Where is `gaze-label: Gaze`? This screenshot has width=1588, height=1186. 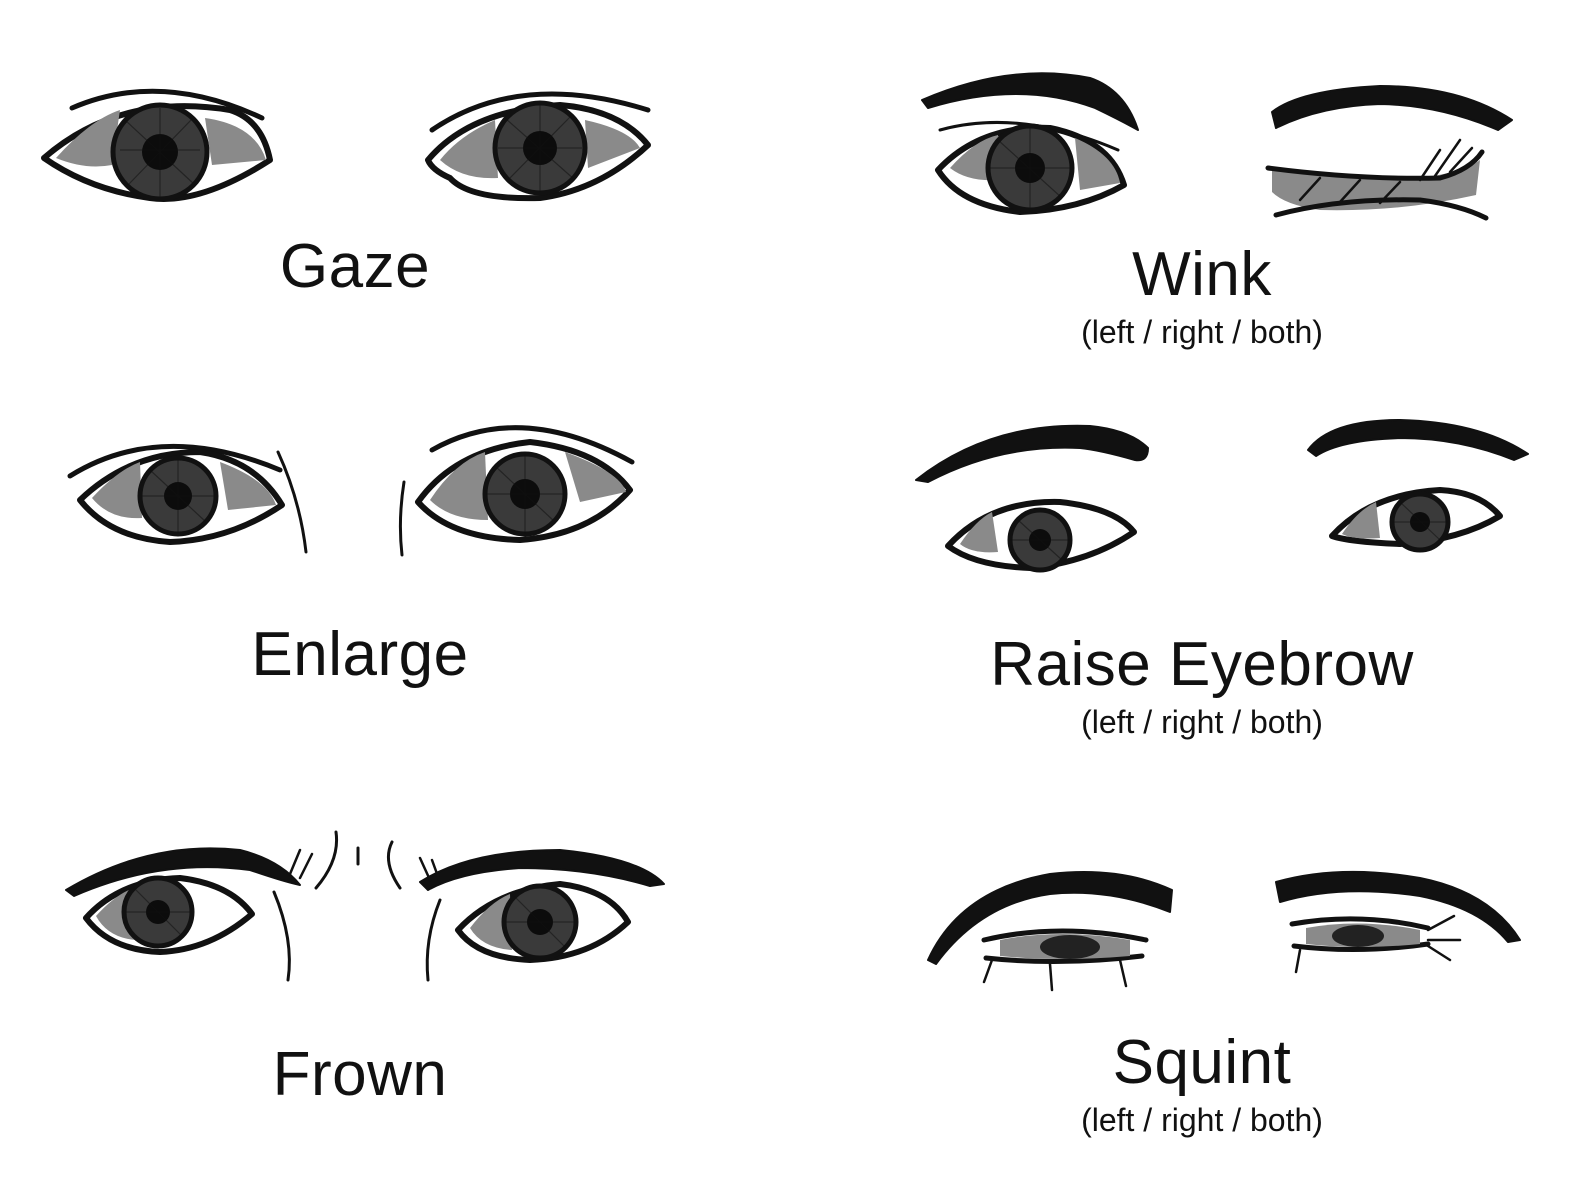
gaze-label: Gaze is located at coordinates (355, 266).